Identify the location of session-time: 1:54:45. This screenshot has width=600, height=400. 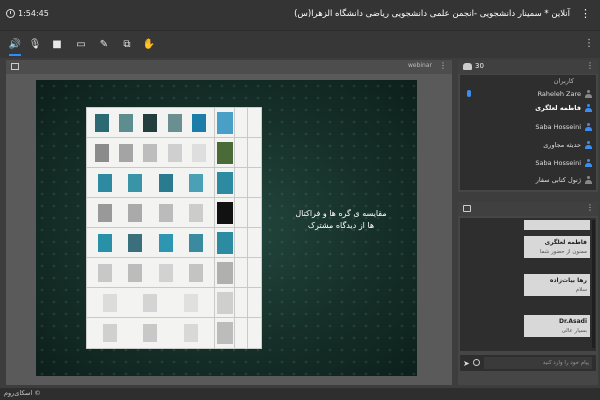
(33, 13).